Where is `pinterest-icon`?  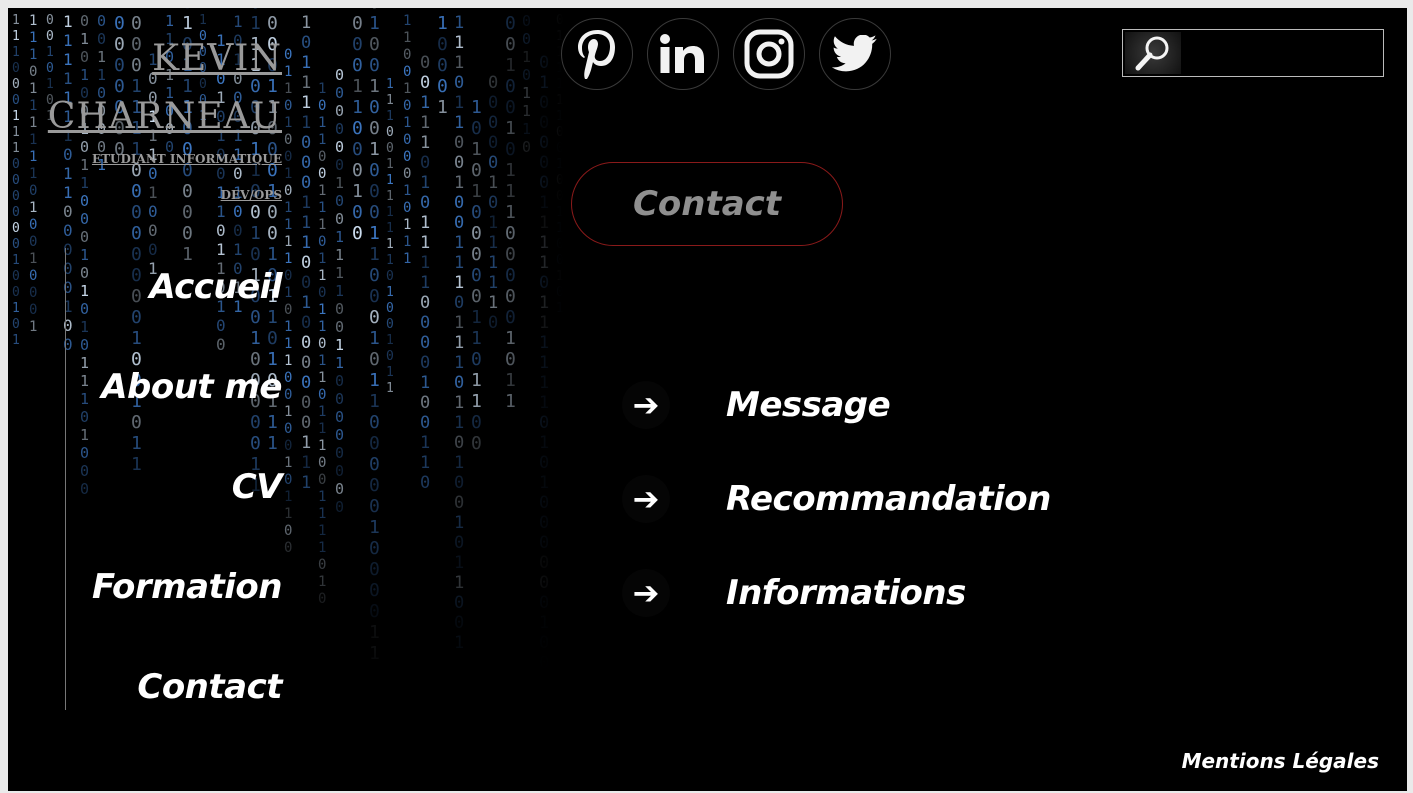 pinterest-icon is located at coordinates (596, 54).